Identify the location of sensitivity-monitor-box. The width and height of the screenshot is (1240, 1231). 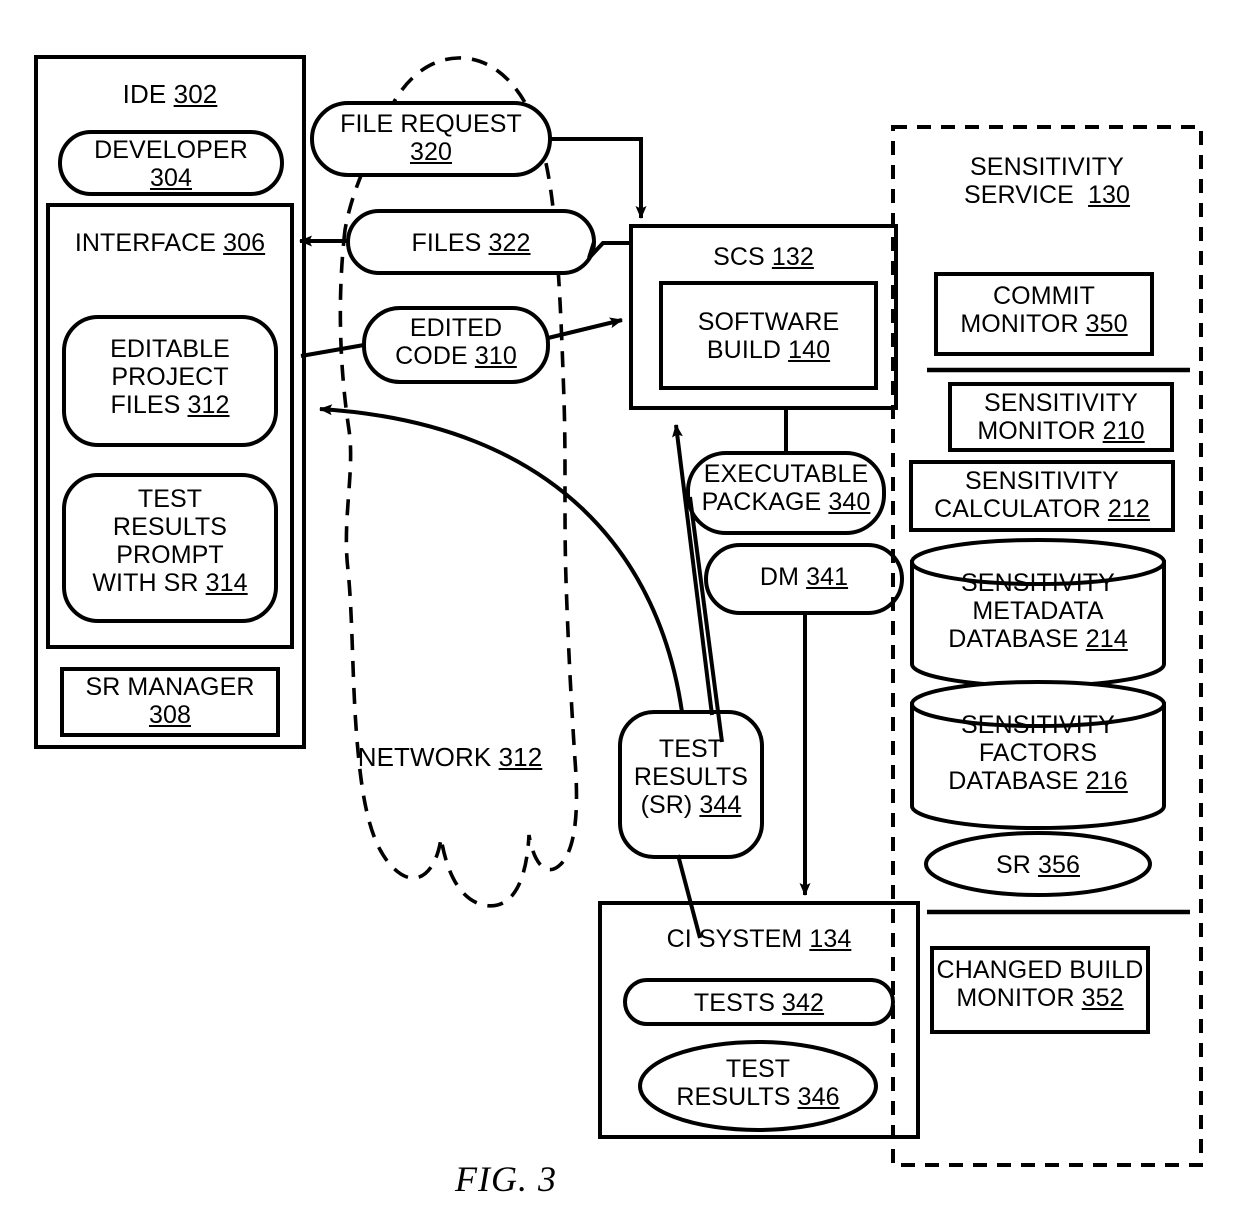
(1061, 417).